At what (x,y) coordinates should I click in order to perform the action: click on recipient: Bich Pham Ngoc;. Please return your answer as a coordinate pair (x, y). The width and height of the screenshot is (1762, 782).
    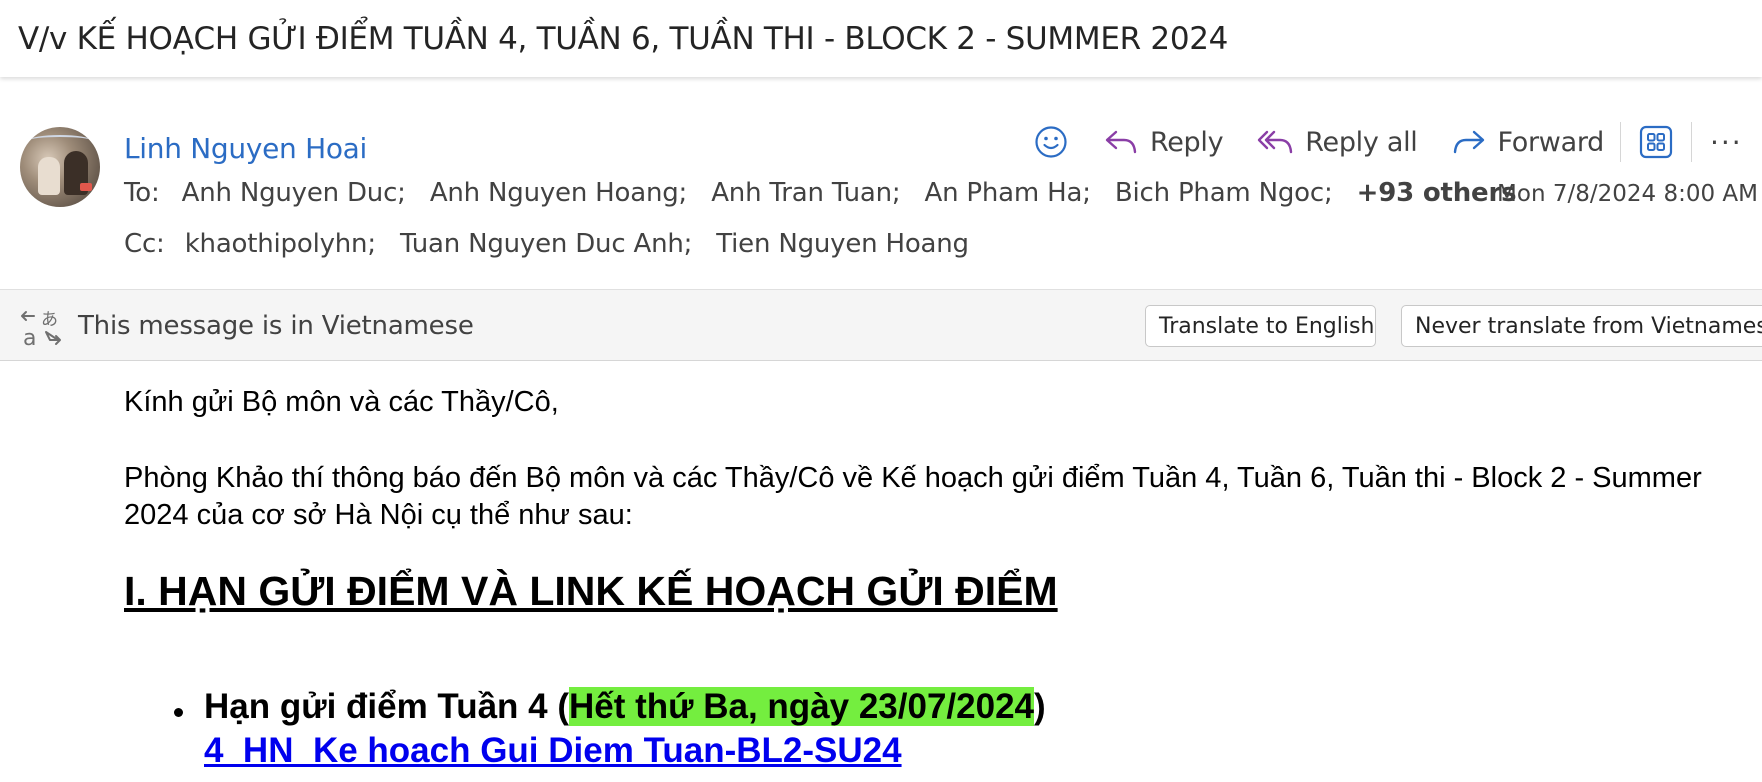
    Looking at the image, I should click on (1224, 193).